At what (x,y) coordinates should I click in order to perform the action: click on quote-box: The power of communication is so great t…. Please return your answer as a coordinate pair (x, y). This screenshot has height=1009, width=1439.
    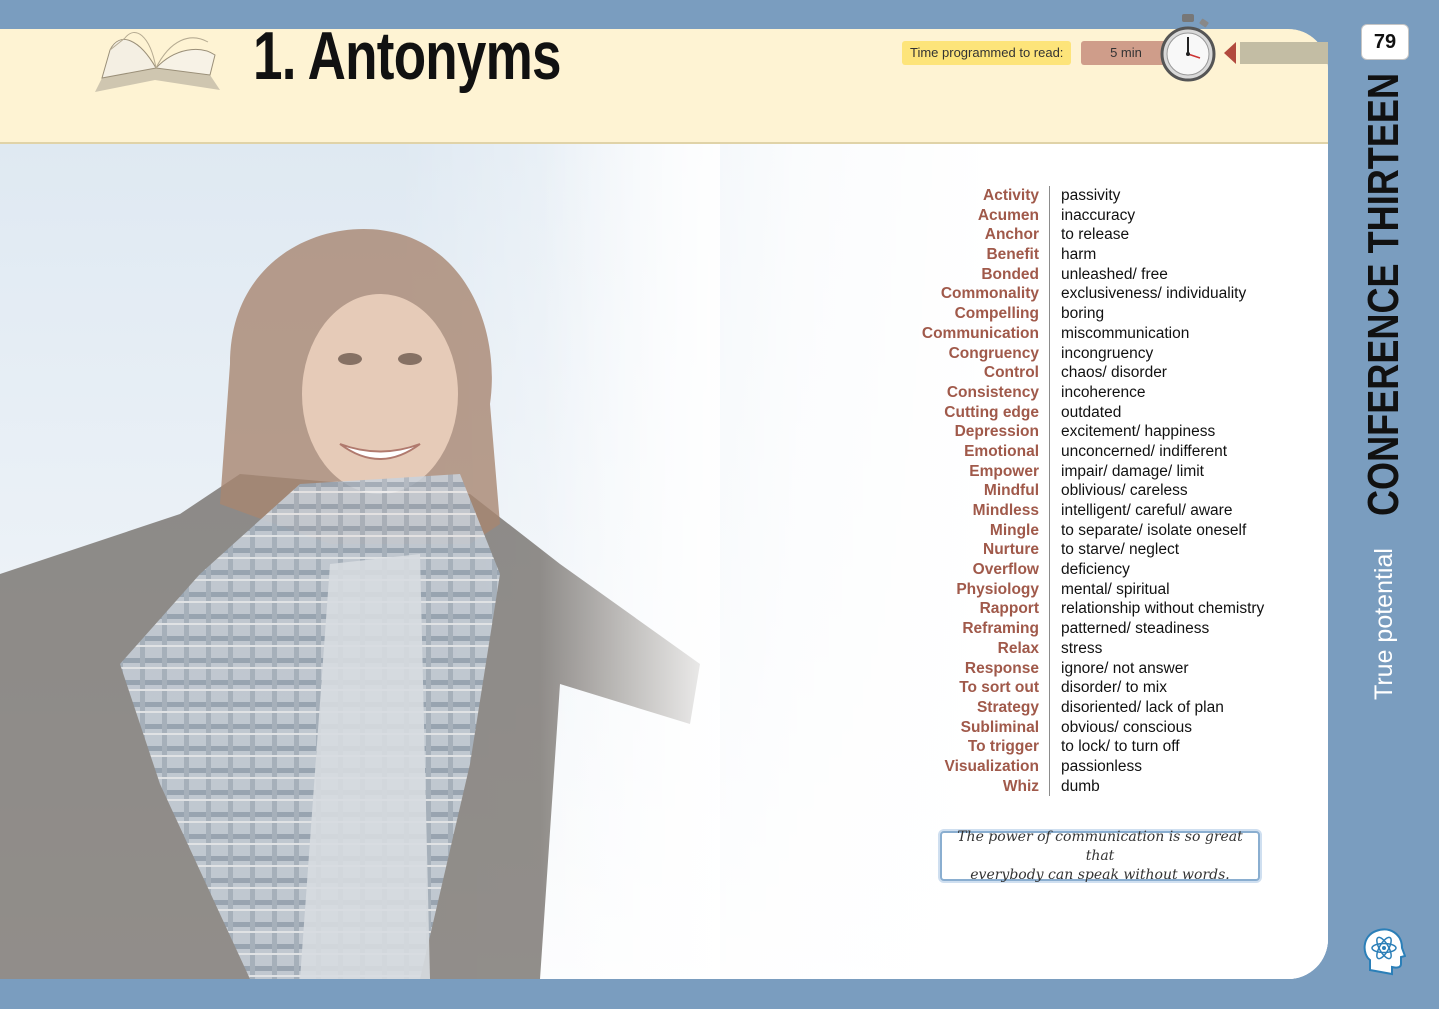
    Looking at the image, I should click on (1100, 855).